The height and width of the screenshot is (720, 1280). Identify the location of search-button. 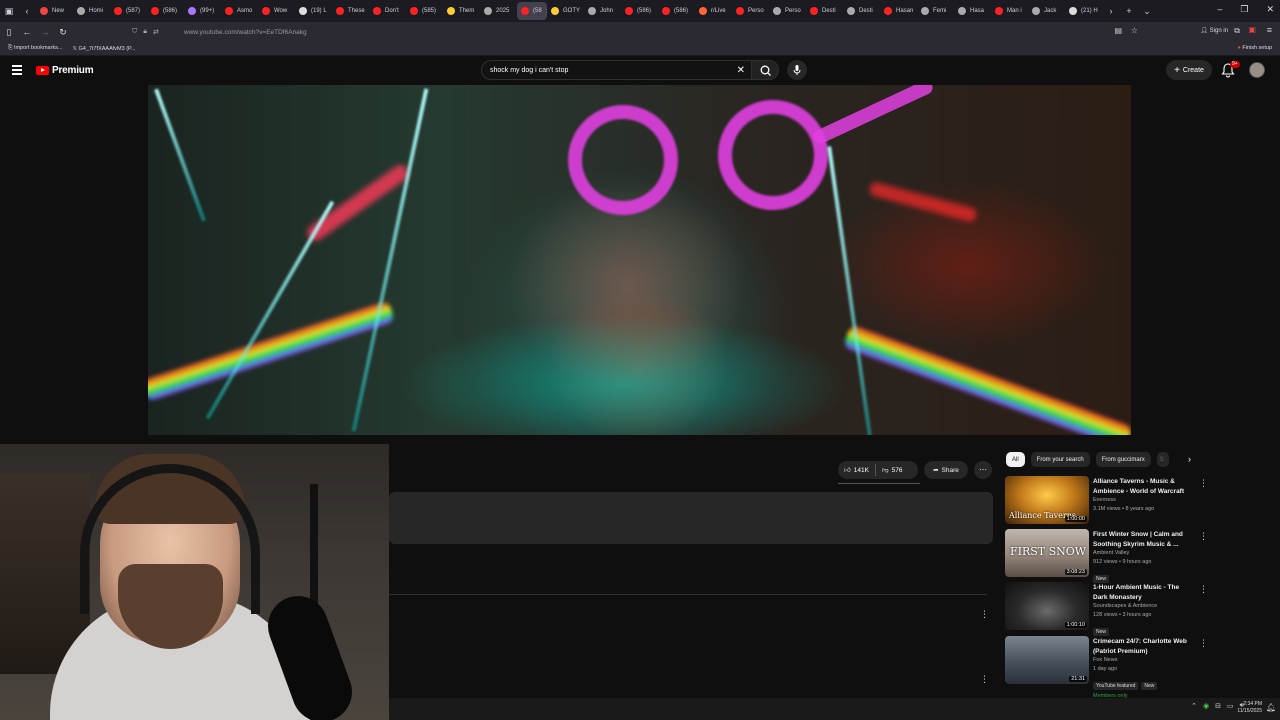
(765, 70).